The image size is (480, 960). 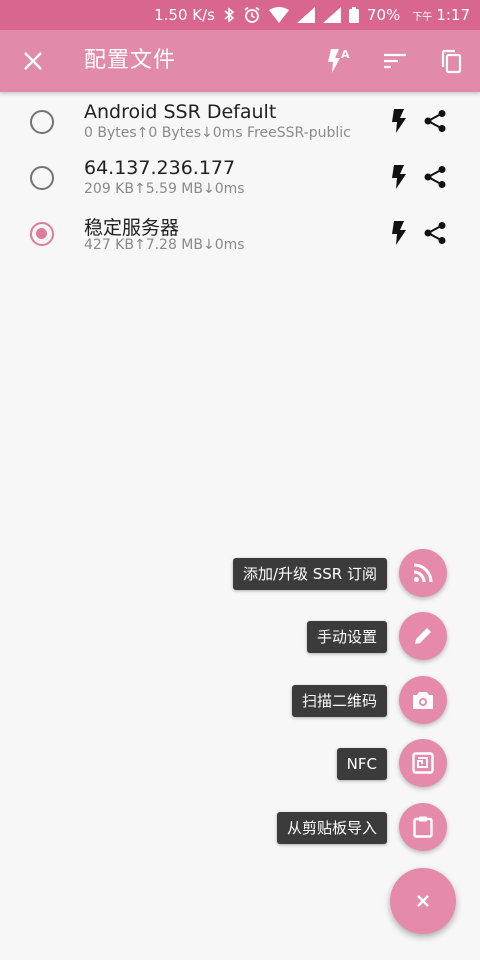 What do you see at coordinates (229, 15) in the screenshot?
I see `bluetooth-icon` at bounding box center [229, 15].